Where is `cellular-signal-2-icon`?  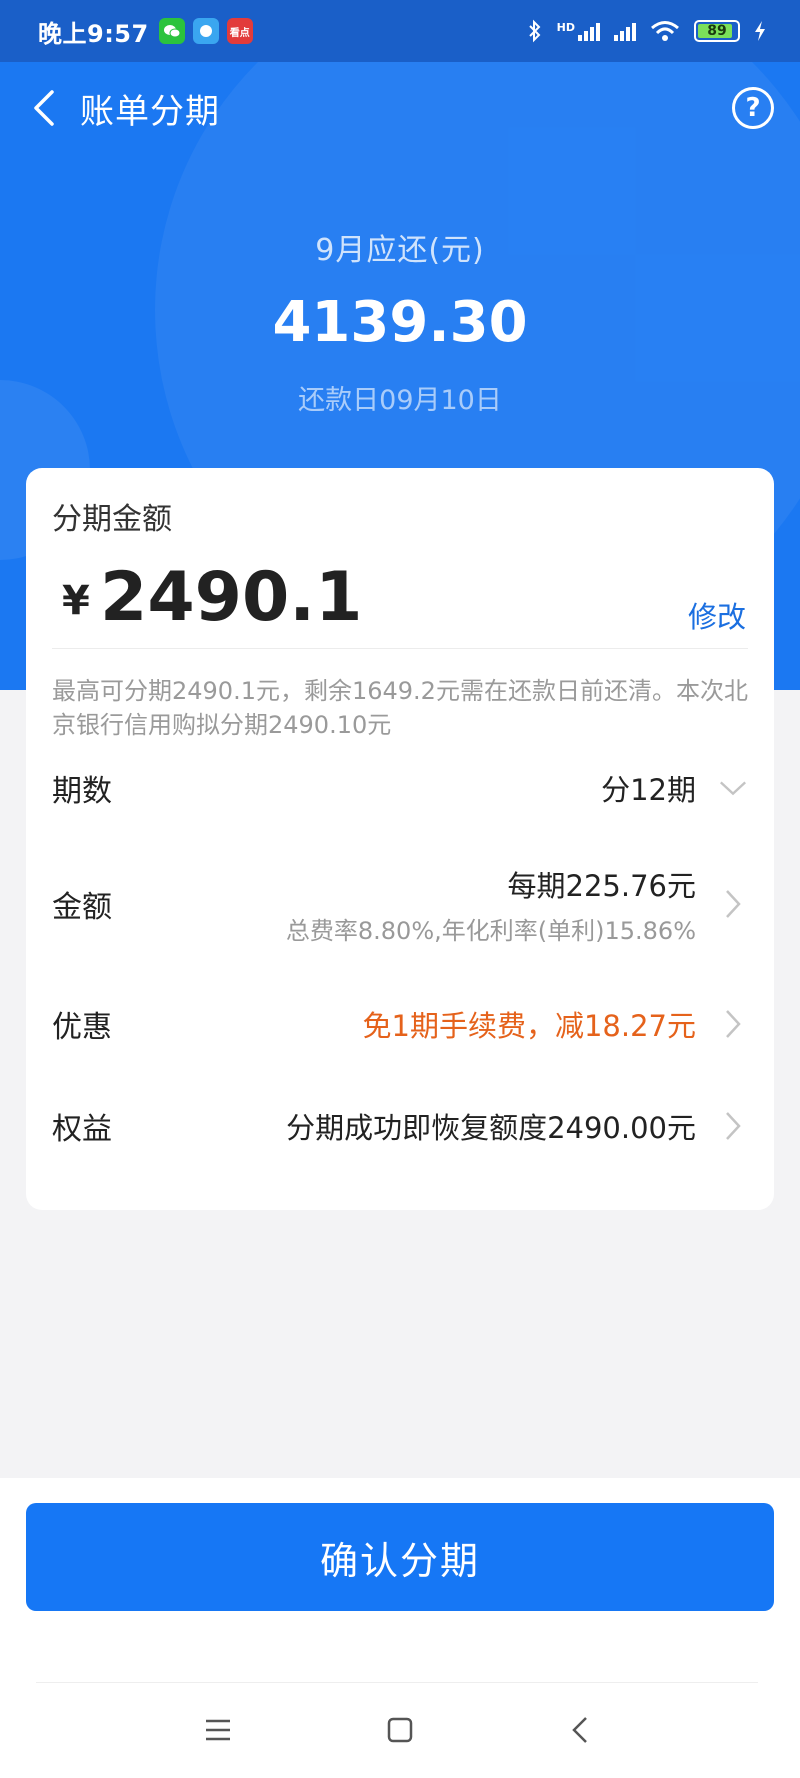 cellular-signal-2-icon is located at coordinates (625, 31).